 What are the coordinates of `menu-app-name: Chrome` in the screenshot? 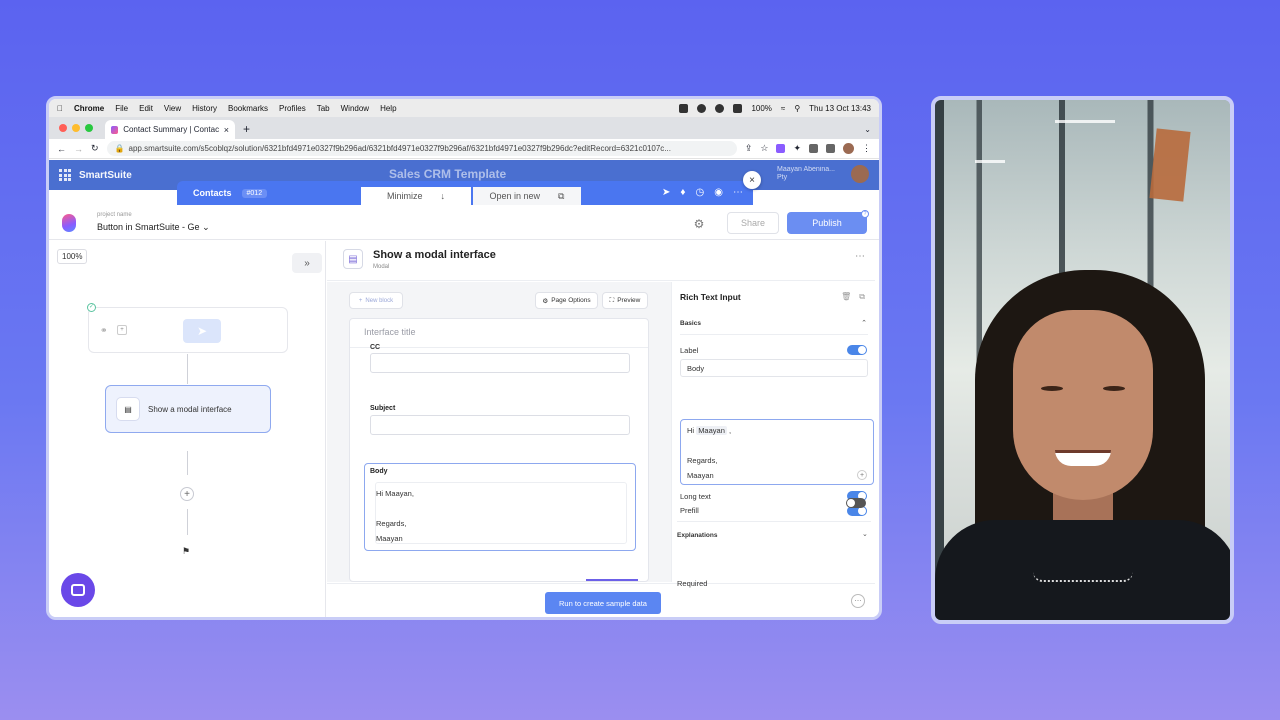 It's located at (89, 108).